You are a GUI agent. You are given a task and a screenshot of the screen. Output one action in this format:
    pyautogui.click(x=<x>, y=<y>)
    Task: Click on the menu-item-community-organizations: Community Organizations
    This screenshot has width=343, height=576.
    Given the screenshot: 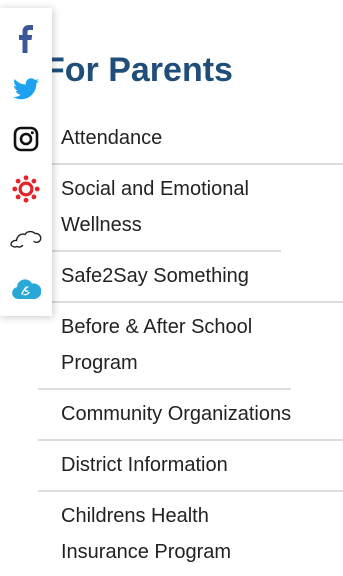 What is the action you would take?
    pyautogui.click(x=190, y=415)
    